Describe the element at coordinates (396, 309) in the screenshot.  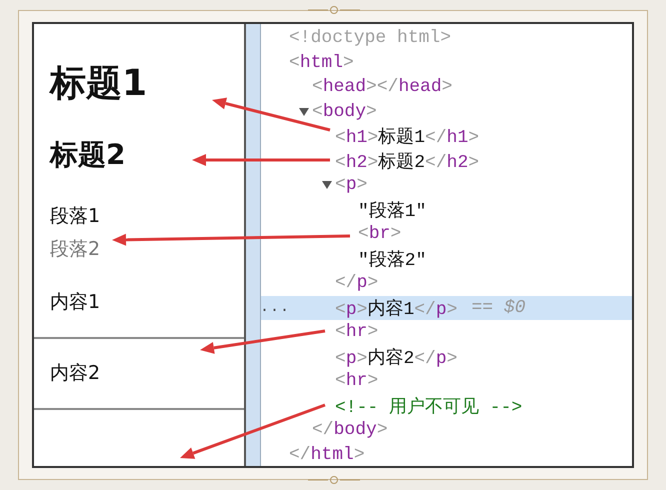
I see `element-tag-text: <p>内容1</p>` at that location.